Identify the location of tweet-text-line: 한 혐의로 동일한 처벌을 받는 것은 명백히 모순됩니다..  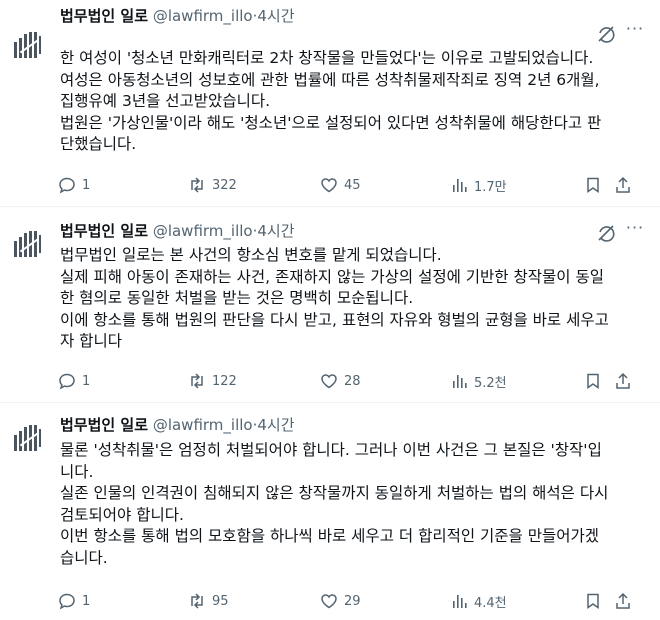
(237, 298).